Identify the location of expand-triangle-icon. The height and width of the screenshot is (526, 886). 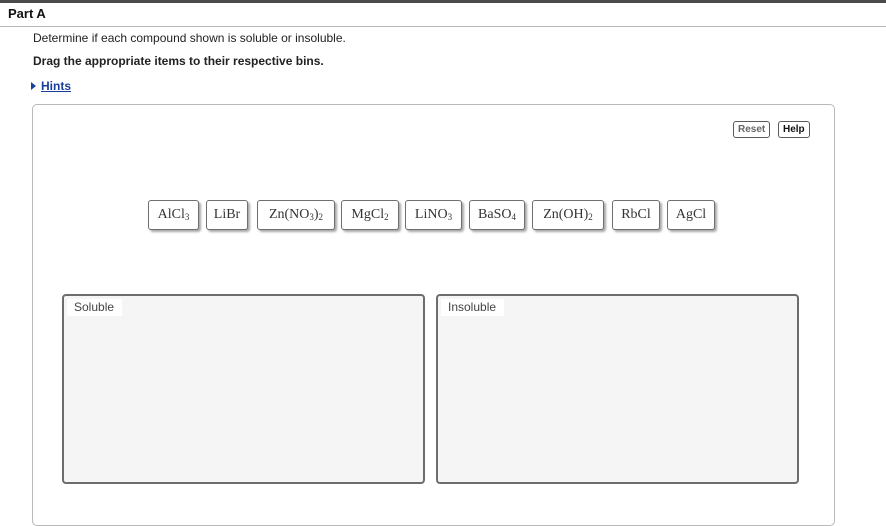
(33, 86).